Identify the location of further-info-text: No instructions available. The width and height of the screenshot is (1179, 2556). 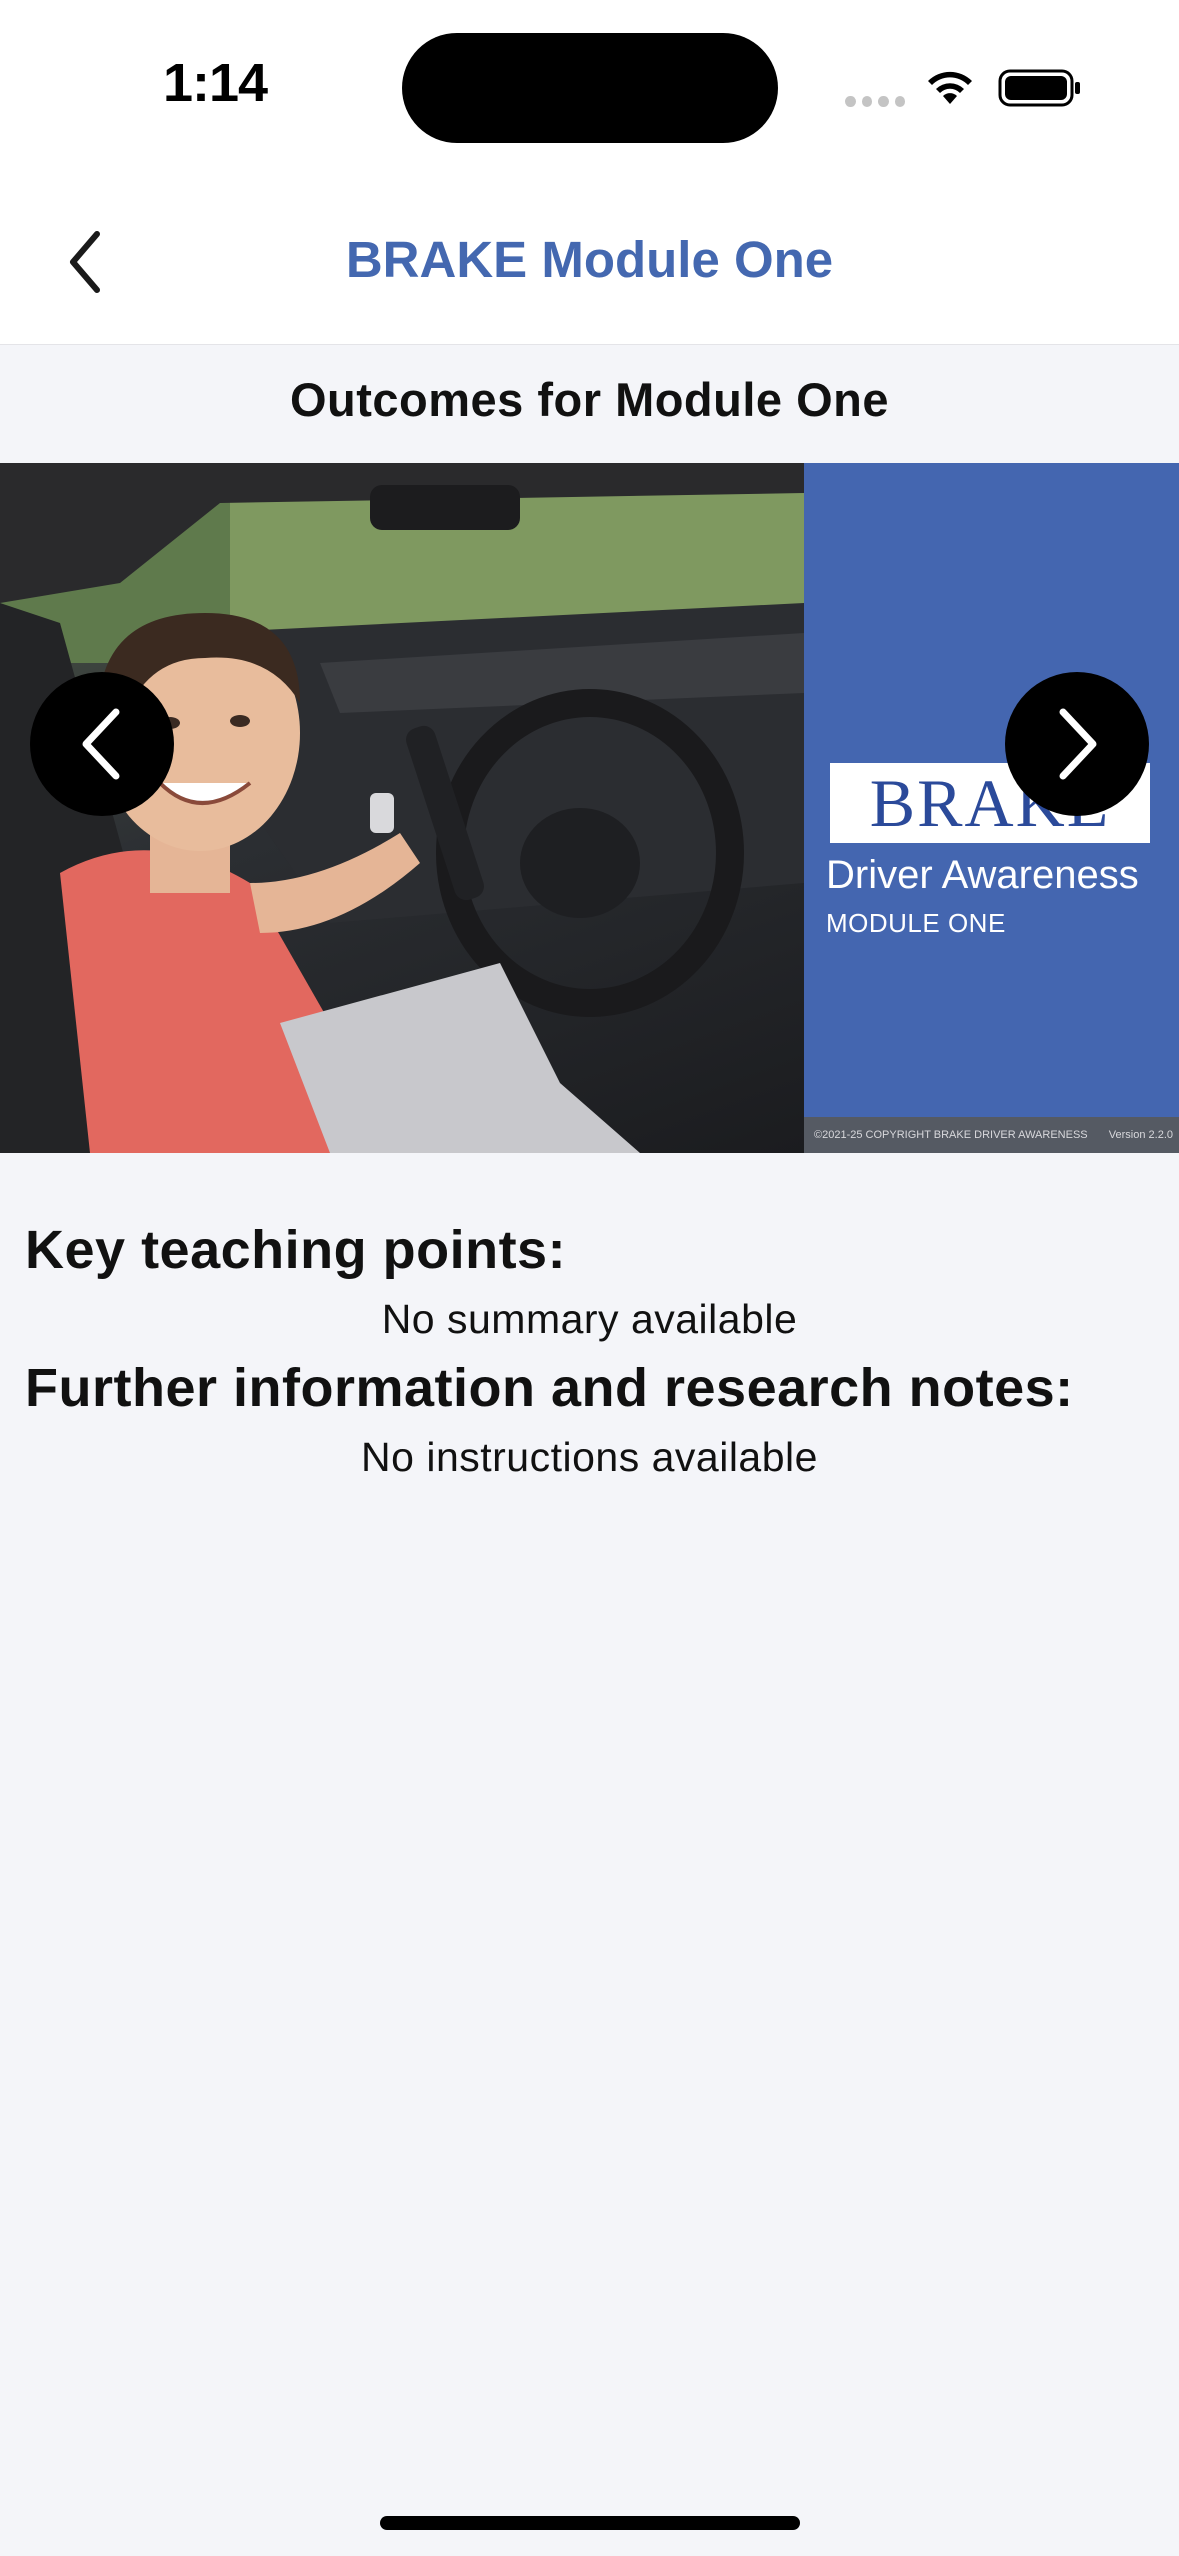
(589, 1457).